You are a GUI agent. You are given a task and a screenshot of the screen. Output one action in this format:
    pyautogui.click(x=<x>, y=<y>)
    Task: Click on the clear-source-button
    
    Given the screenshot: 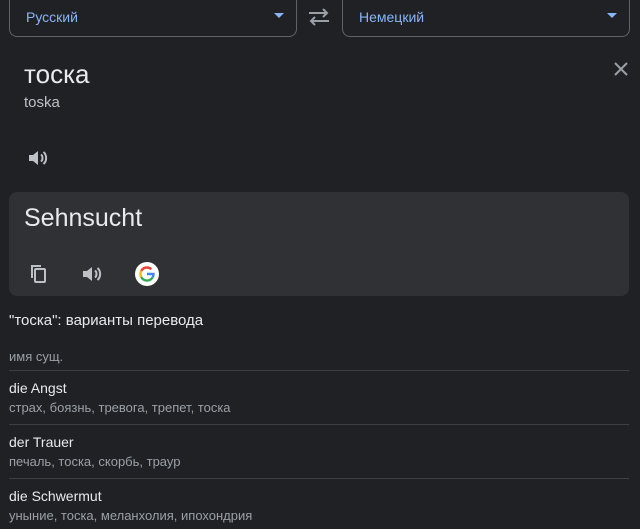 What is the action you would take?
    pyautogui.click(x=621, y=69)
    